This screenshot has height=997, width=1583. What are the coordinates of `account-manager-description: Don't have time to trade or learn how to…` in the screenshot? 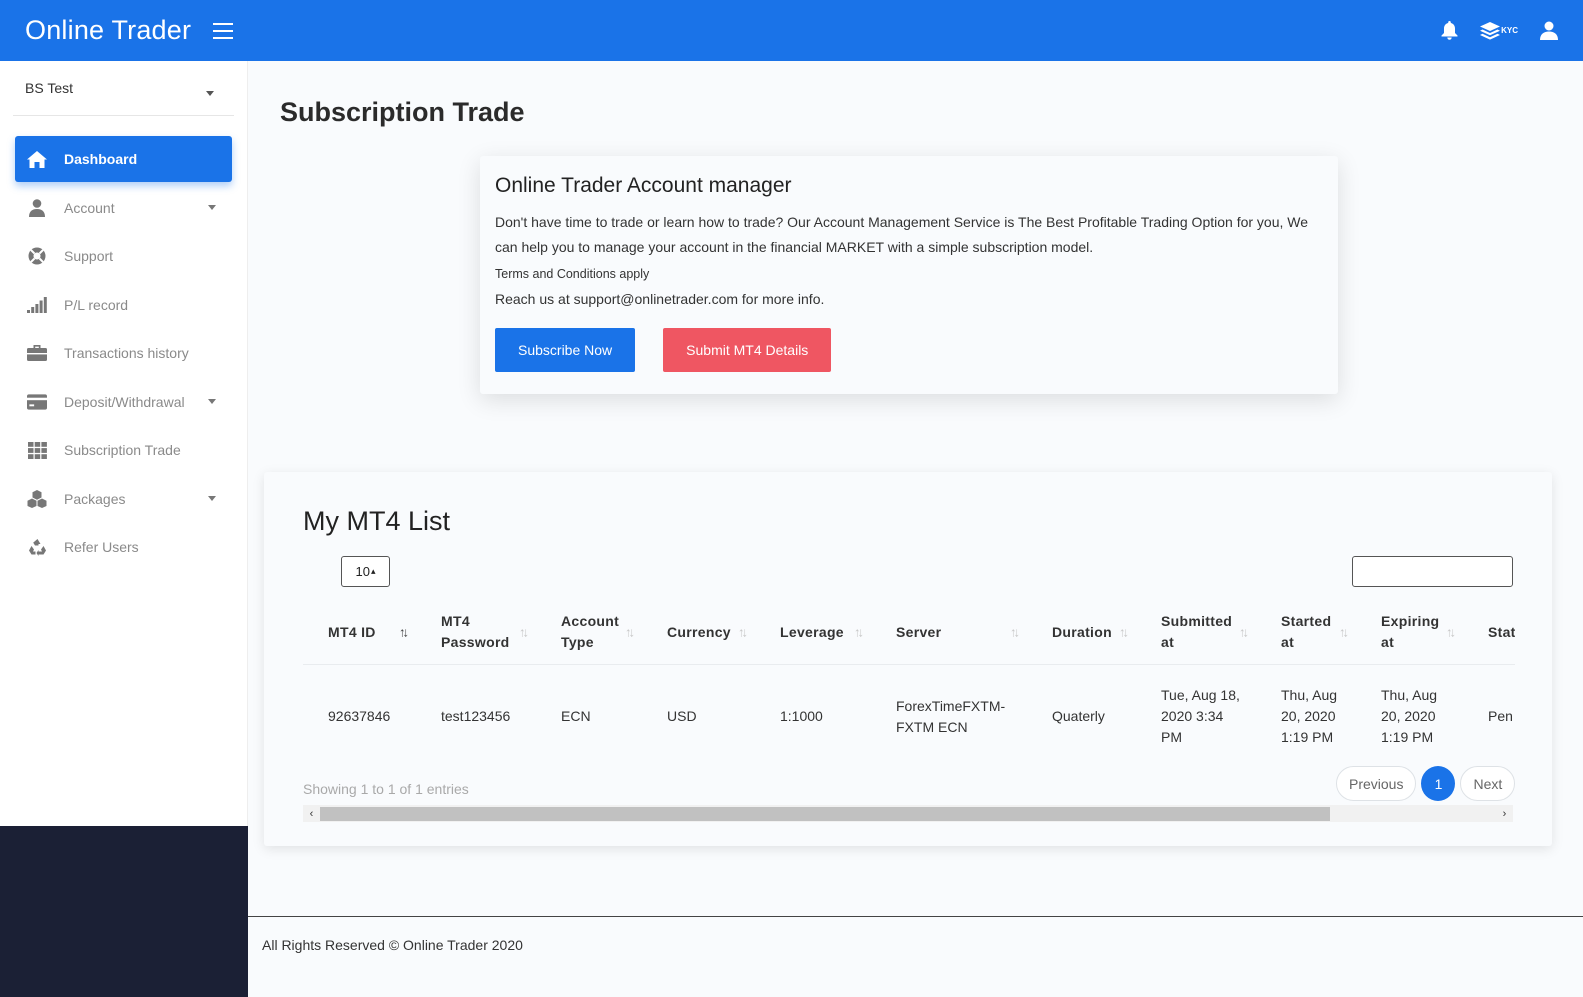 It's located at (902, 234).